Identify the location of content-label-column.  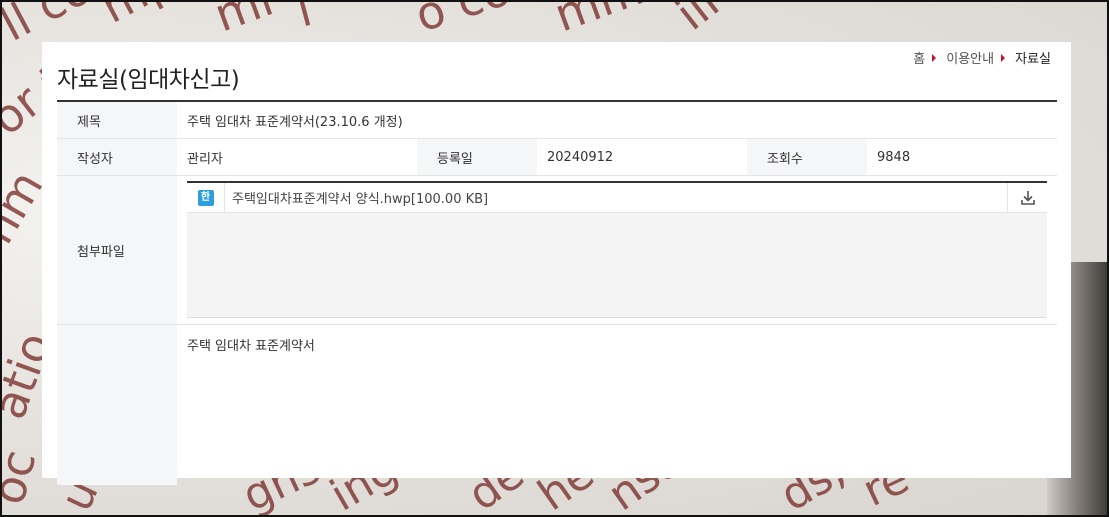
(117, 405).